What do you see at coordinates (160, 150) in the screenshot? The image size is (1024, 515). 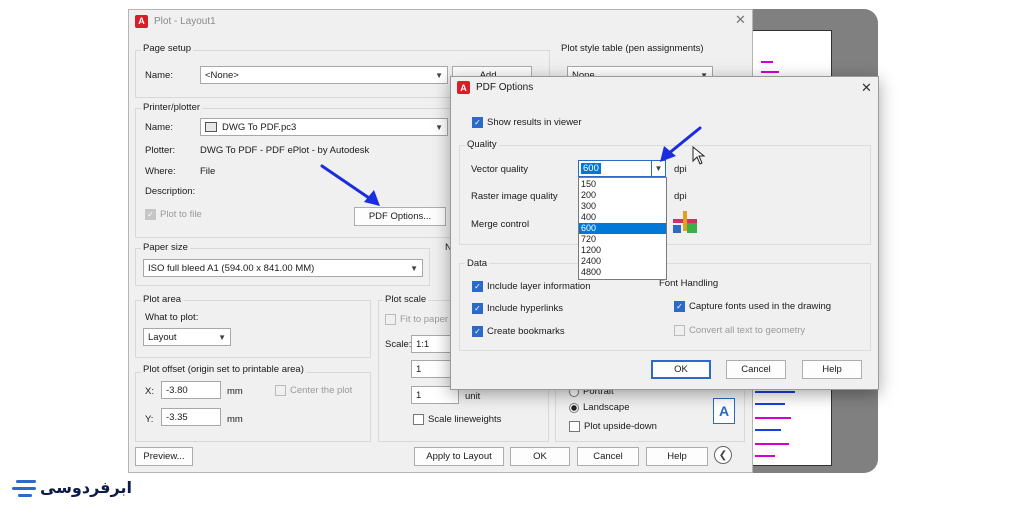 I see `plotter-label: Plotter:` at bounding box center [160, 150].